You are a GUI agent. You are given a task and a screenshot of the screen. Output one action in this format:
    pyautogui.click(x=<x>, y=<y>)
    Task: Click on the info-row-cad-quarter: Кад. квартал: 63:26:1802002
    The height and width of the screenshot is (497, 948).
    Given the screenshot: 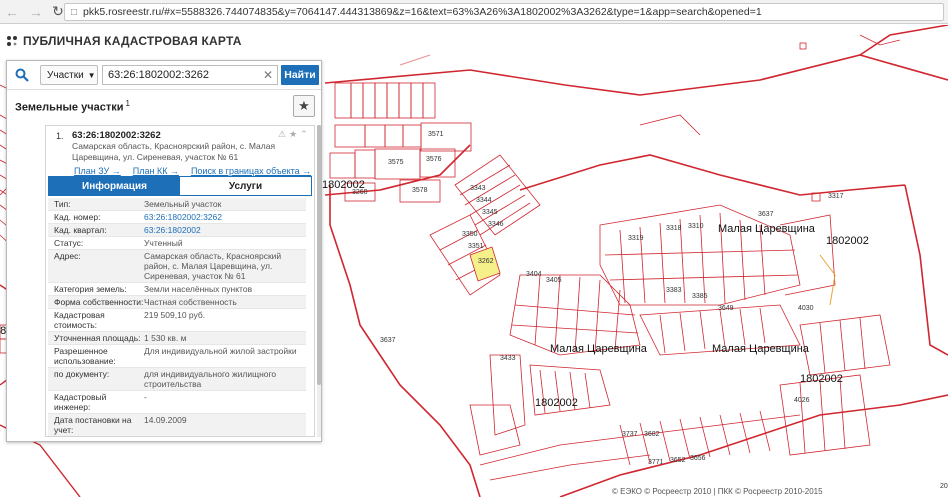 What is the action you would take?
    pyautogui.click(x=177, y=230)
    